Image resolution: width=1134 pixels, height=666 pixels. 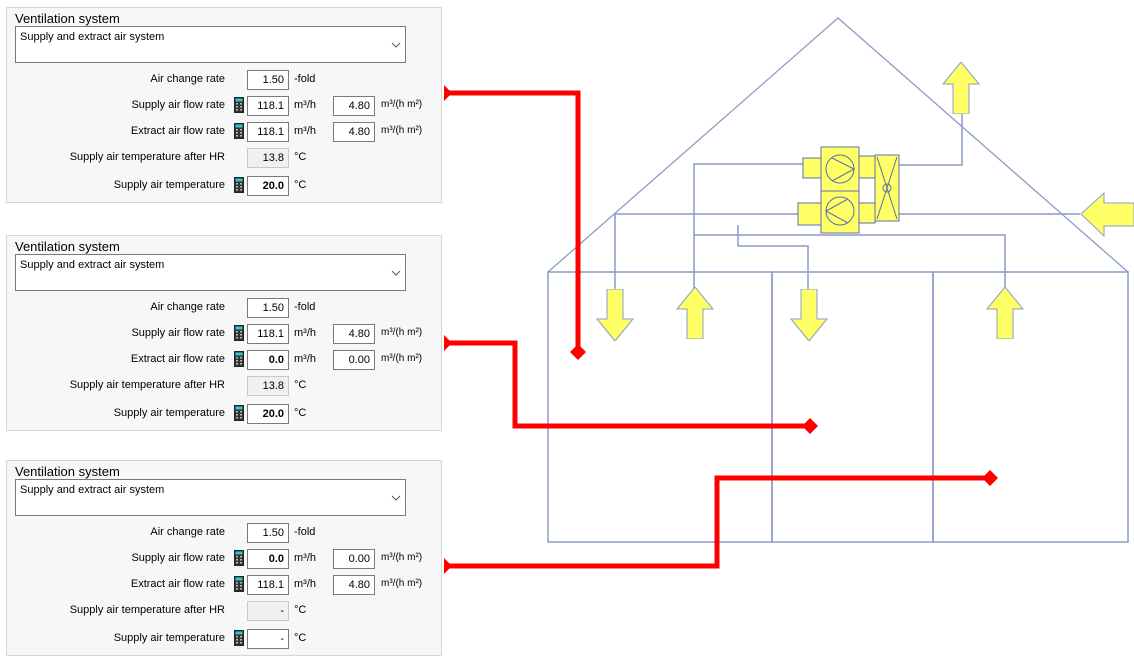 What do you see at coordinates (850, 262) in the screenshot?
I see `extract-branch` at bounding box center [850, 262].